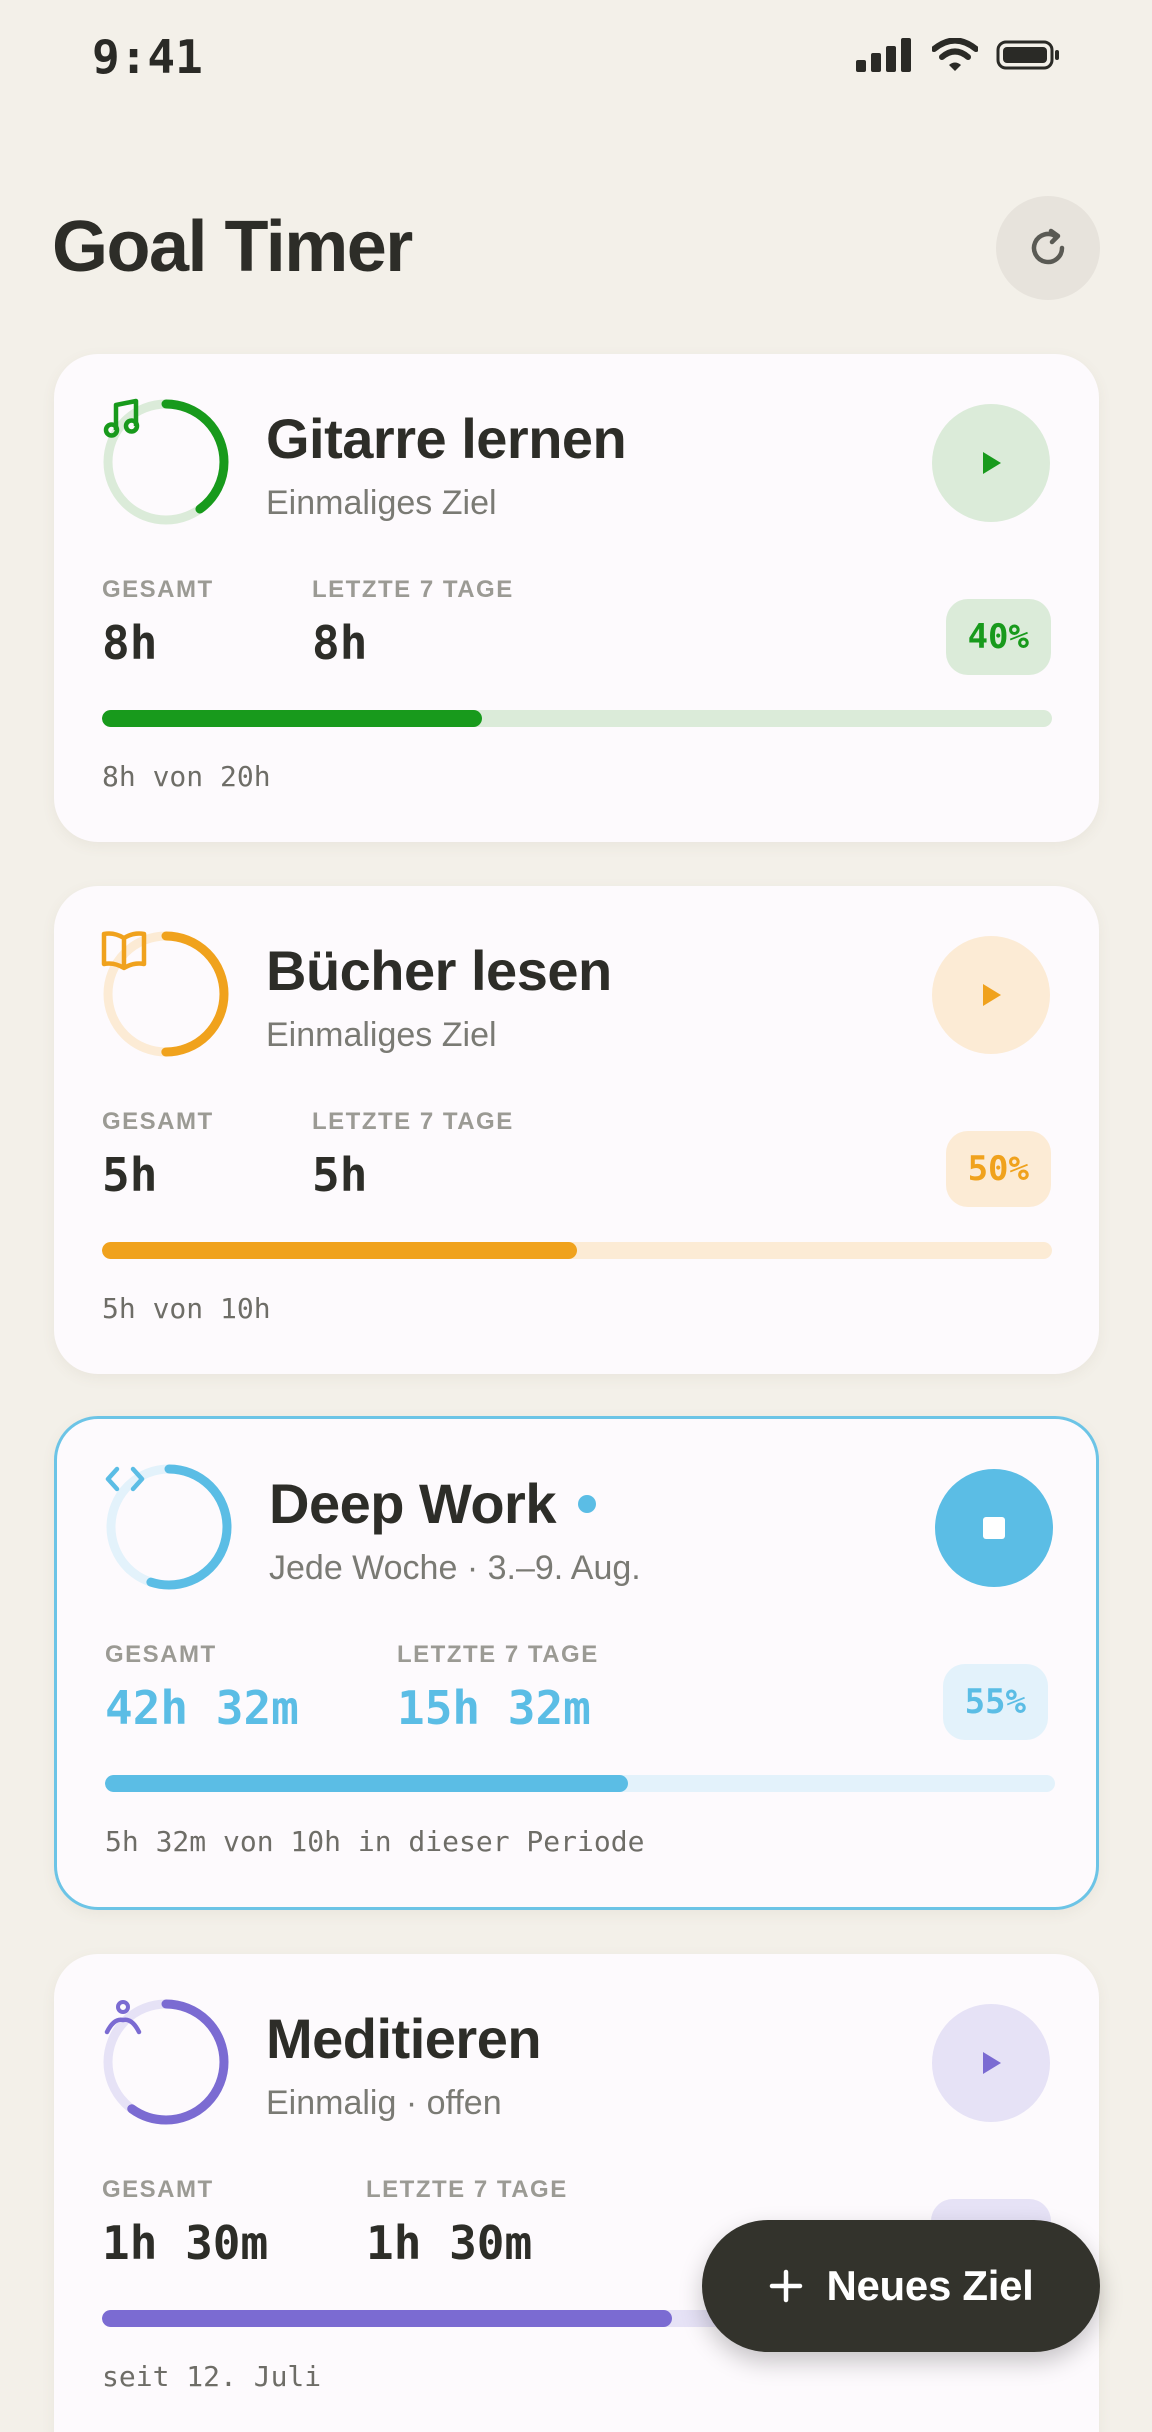 This screenshot has height=2432, width=1152. Describe the element at coordinates (232, 247) in the screenshot. I see `page-title: Goal Timer` at that location.